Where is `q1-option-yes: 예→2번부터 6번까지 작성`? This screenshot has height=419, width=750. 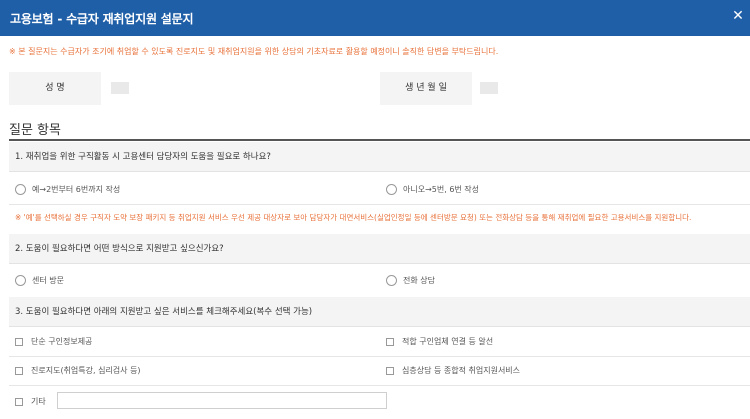
q1-option-yes: 예→2번부터 6번까지 작성 is located at coordinates (67, 189).